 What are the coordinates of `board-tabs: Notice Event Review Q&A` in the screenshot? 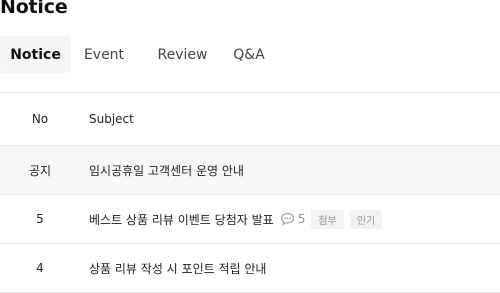 It's located at (134, 54).